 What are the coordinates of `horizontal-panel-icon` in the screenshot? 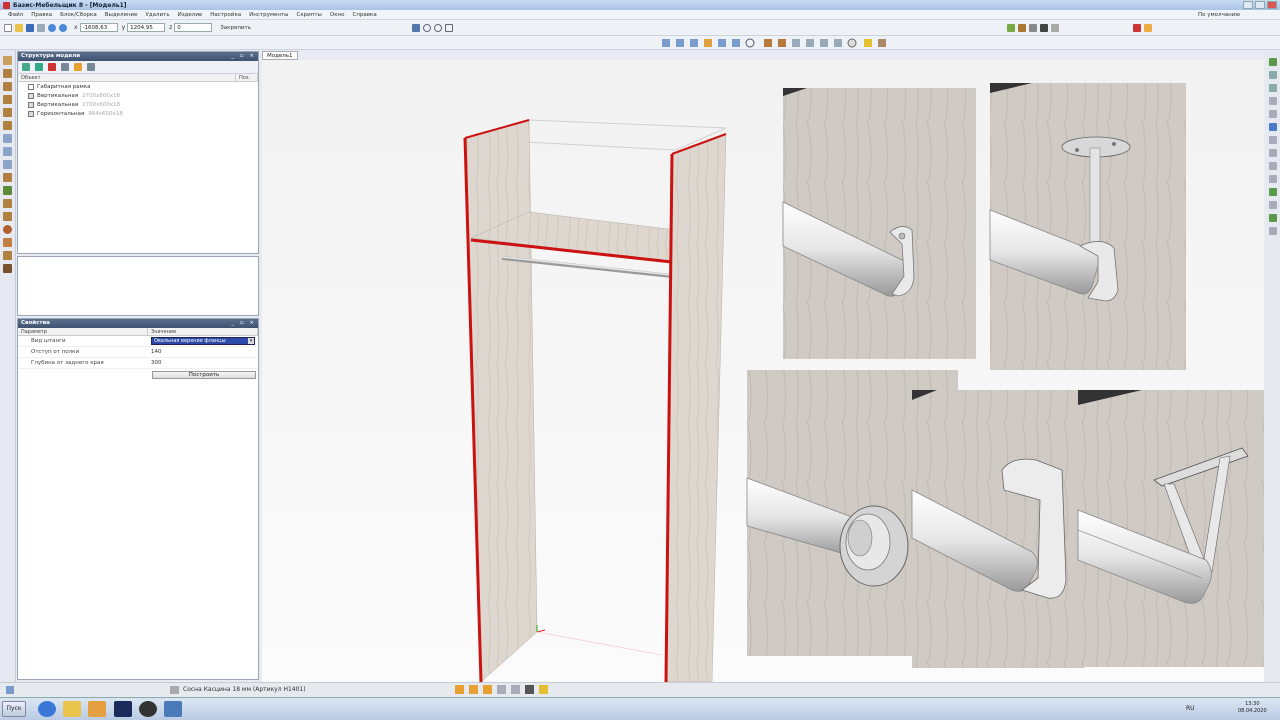 It's located at (7, 86).